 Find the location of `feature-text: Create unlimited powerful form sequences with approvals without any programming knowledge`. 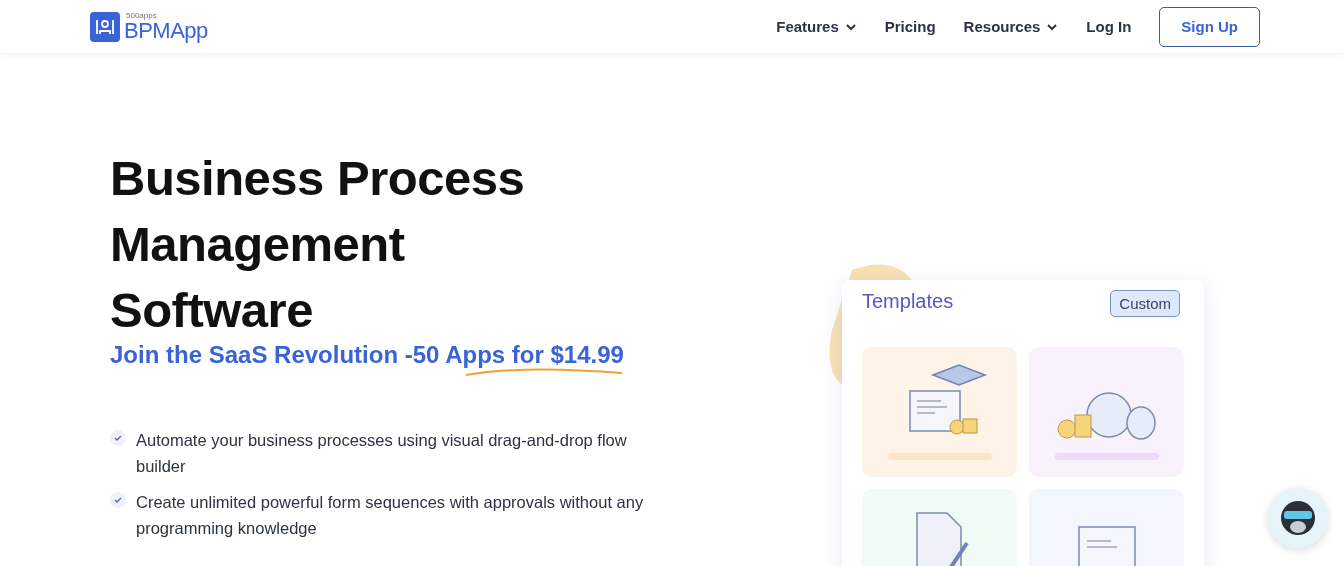

feature-text: Create unlimited powerful form sequences with approvals without any programming knowledge is located at coordinates (390, 515).